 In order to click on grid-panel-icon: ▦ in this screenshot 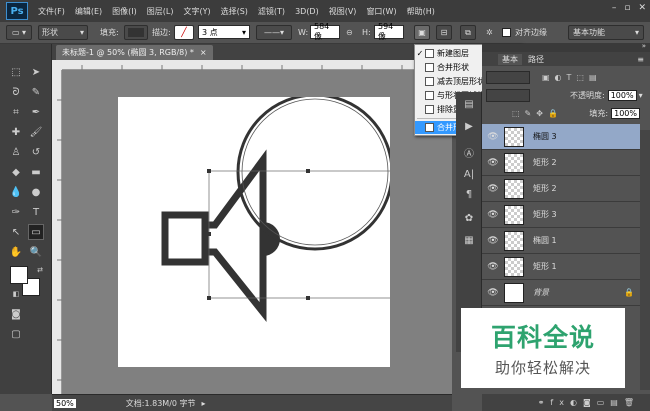, I will do `click(469, 240)`.